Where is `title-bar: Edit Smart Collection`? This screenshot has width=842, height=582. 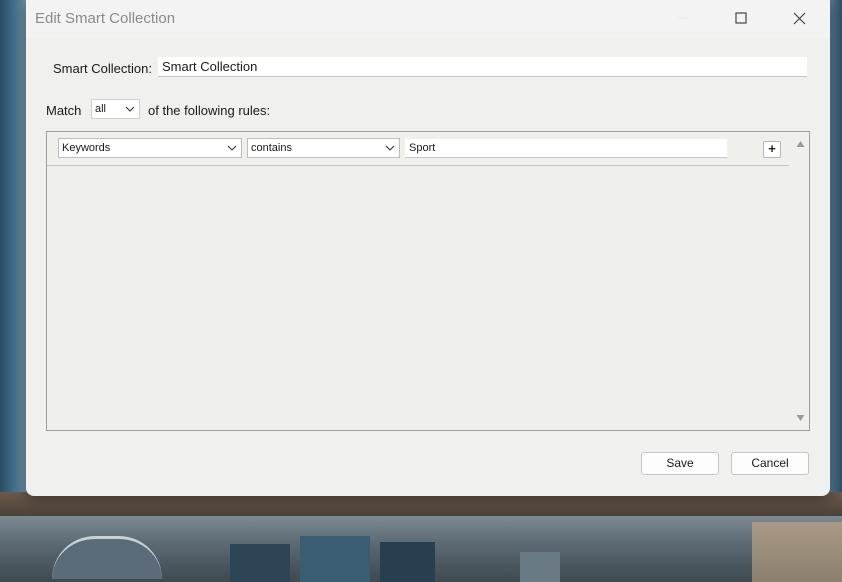
title-bar: Edit Smart Collection is located at coordinates (428, 19).